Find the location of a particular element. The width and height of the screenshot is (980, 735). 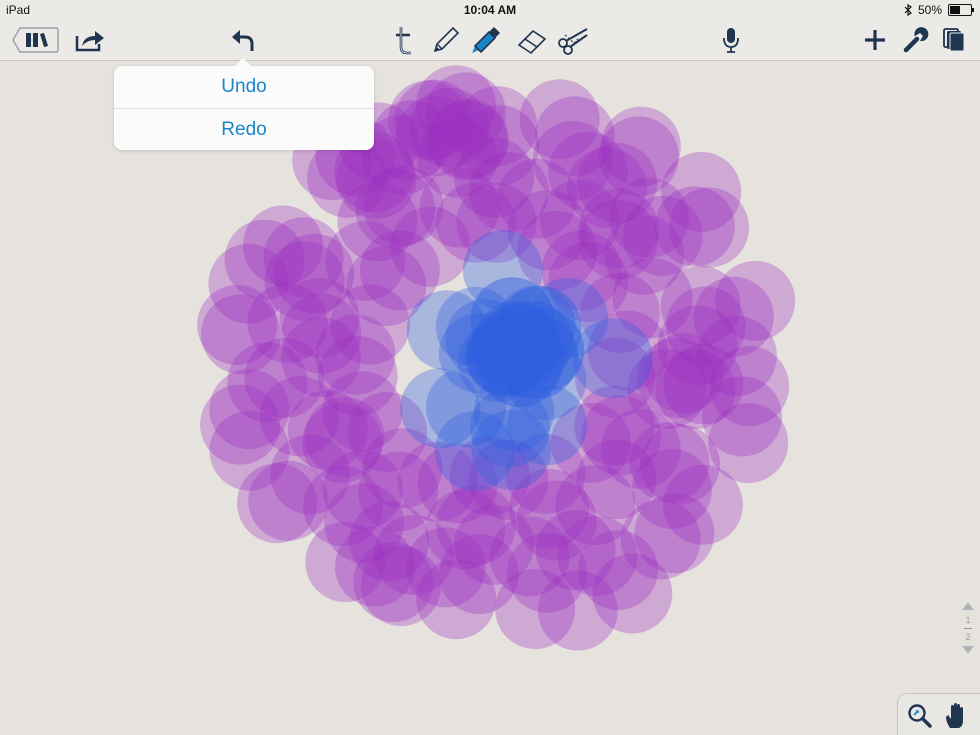

toolbar is located at coordinates (490, 40).